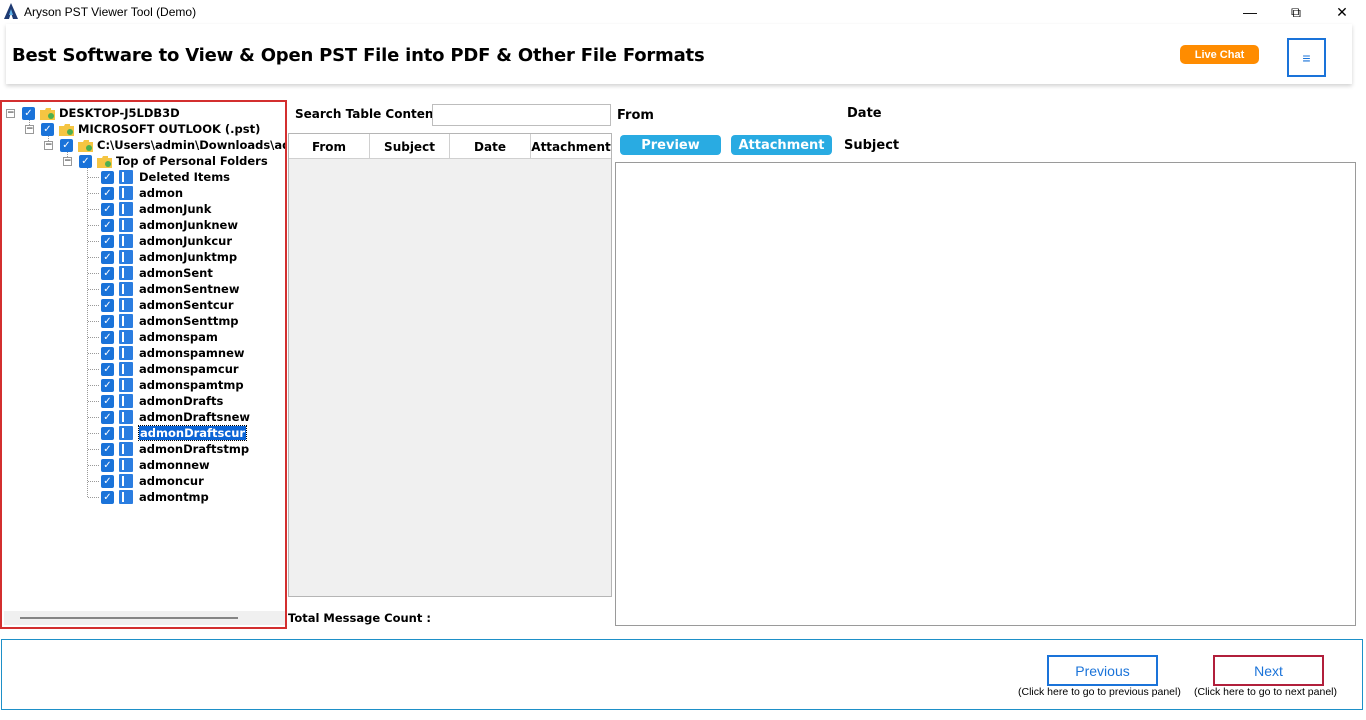 The image size is (1366, 720). What do you see at coordinates (1306, 57) in the screenshot?
I see `menu-button: ≡` at bounding box center [1306, 57].